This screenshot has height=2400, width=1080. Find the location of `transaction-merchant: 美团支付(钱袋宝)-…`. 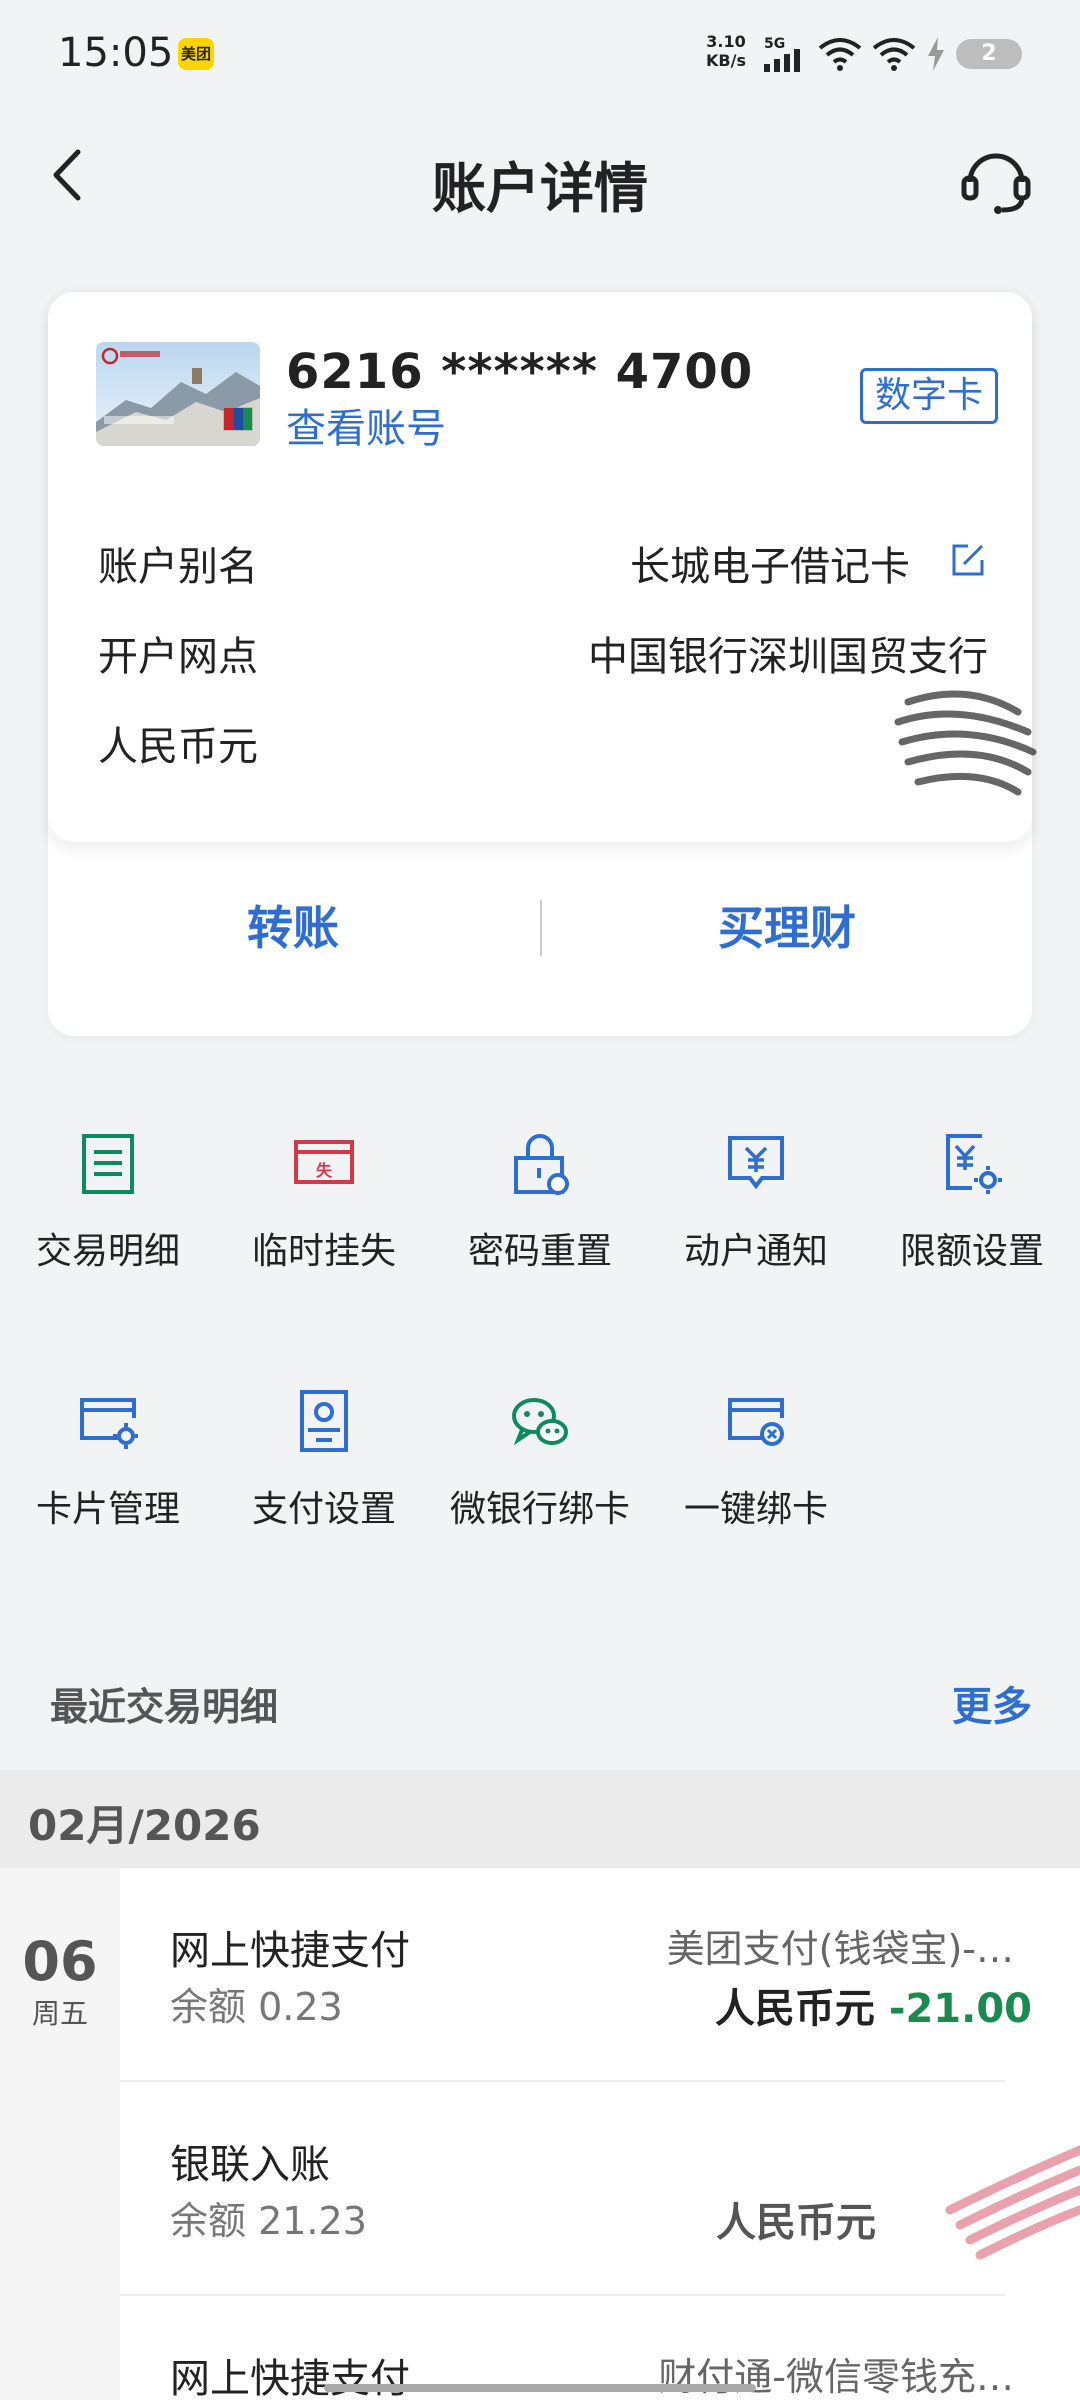

transaction-merchant: 美团支付(钱袋宝)-… is located at coordinates (840, 1949).